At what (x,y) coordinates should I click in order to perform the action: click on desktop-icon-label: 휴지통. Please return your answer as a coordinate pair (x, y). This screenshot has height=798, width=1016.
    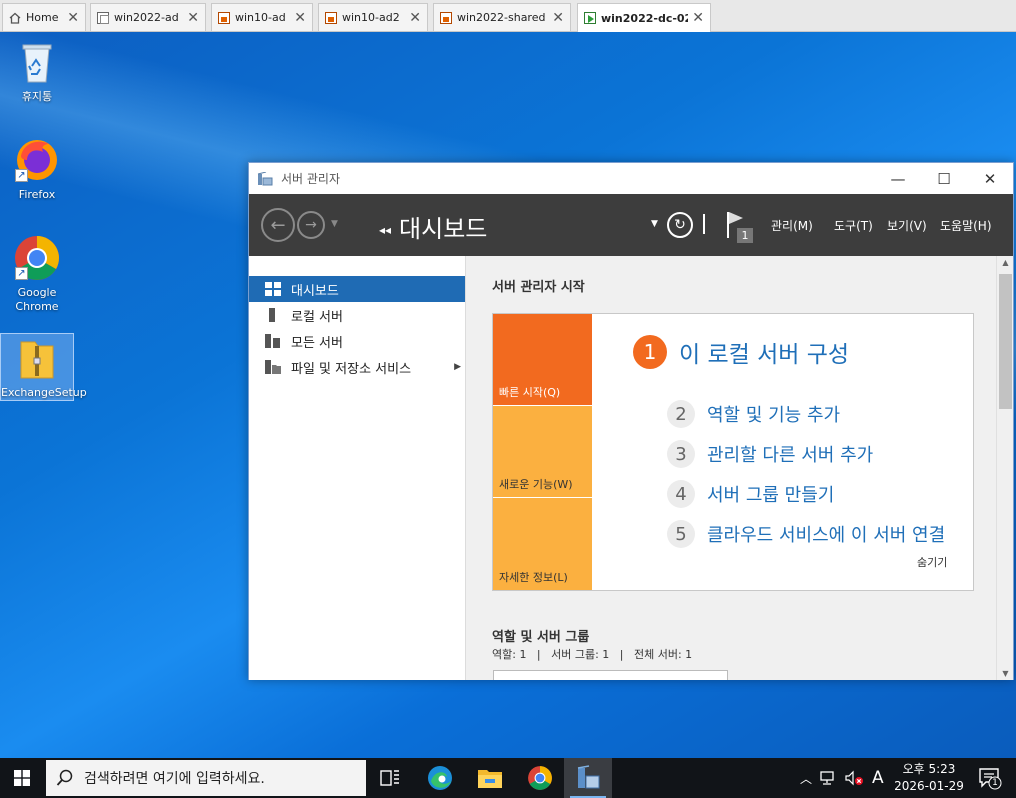
    Looking at the image, I should click on (37, 96).